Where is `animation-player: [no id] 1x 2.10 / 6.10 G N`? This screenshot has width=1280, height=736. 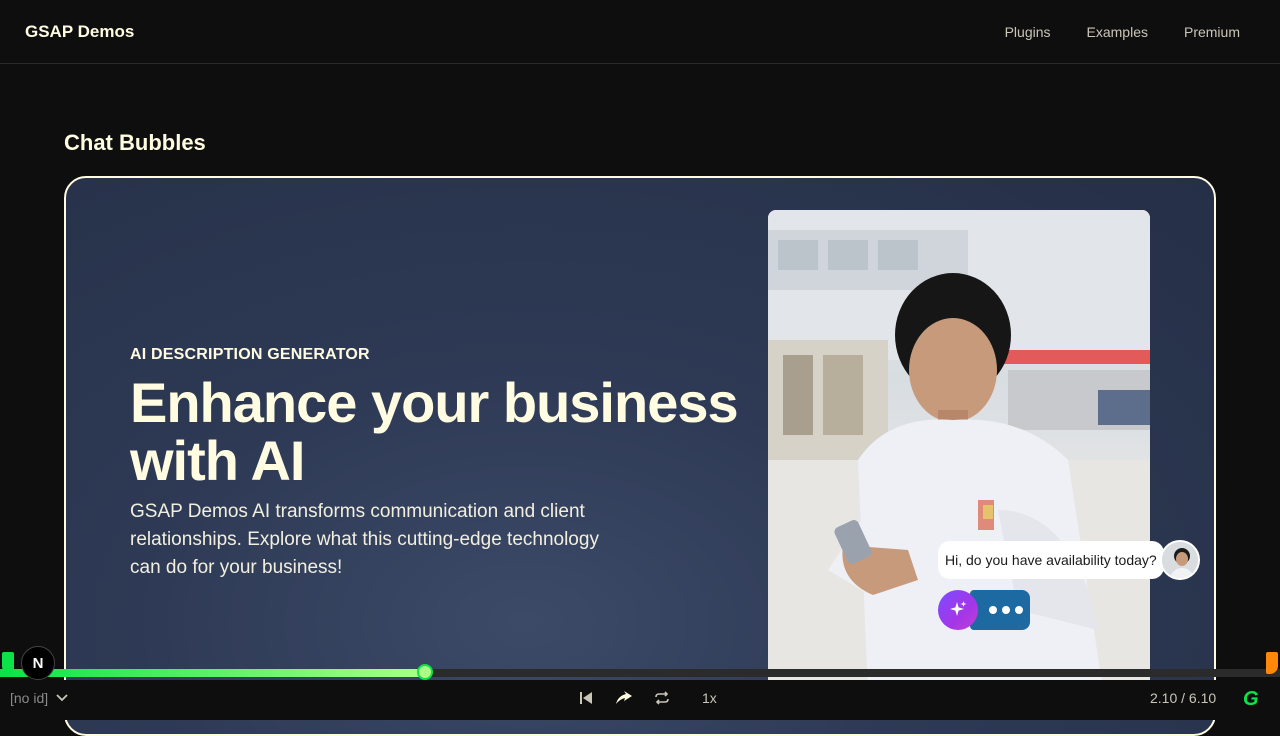
animation-player: [no id] 1x 2.10 / 6.10 G N is located at coordinates (640, 683).